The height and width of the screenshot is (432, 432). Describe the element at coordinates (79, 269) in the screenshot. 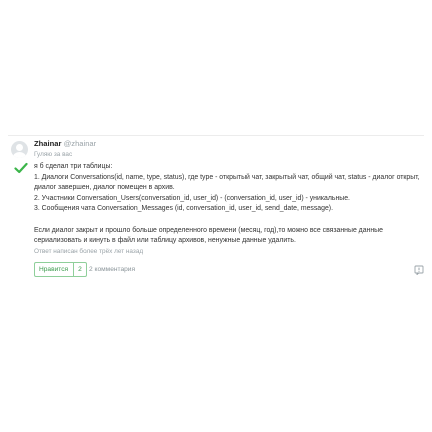

I see `like-count: 2` at that location.